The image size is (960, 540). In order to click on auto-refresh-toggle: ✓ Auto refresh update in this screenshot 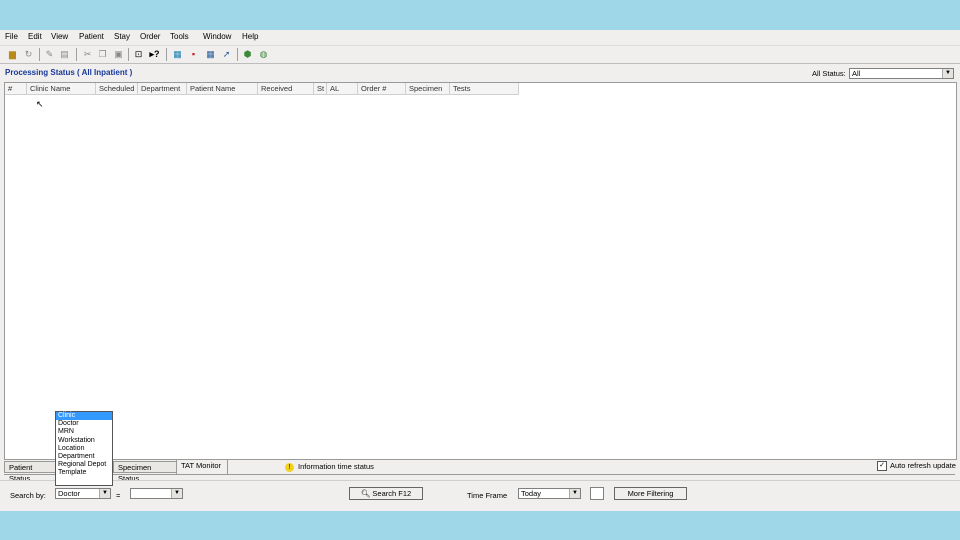, I will do `click(916, 466)`.